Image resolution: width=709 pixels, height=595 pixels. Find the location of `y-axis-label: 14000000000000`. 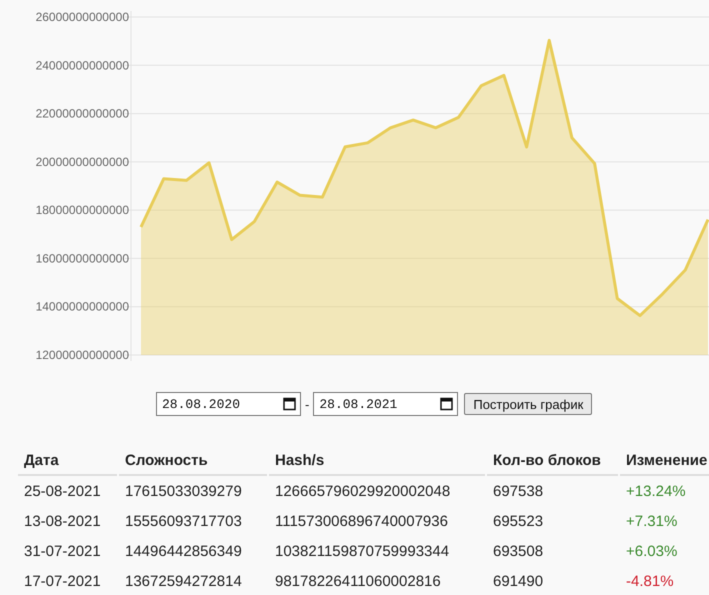

y-axis-label: 14000000000000 is located at coordinates (82, 307).